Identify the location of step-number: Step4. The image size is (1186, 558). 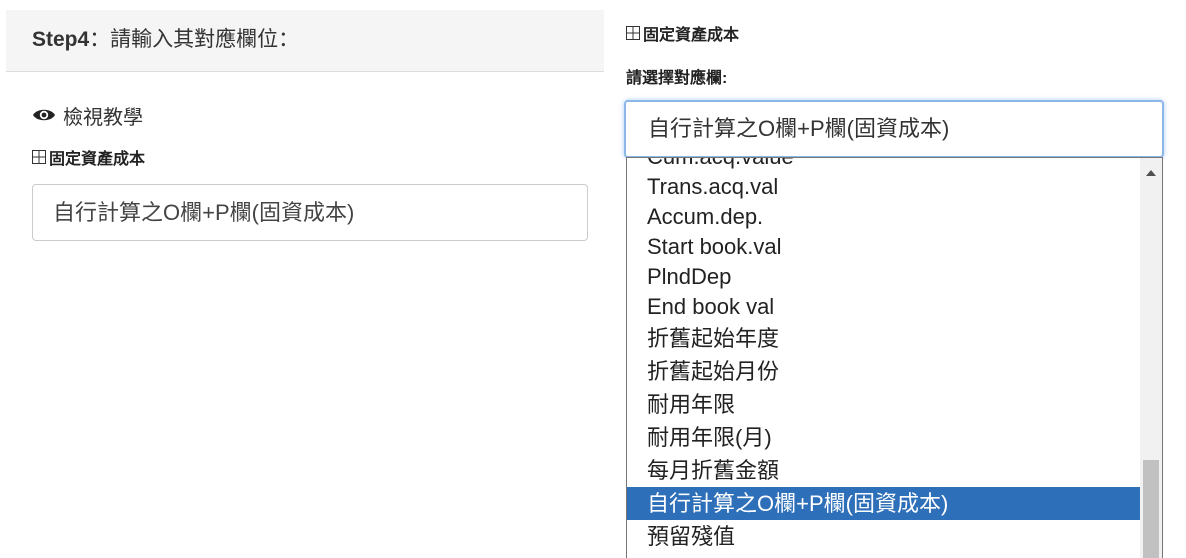
(61, 39).